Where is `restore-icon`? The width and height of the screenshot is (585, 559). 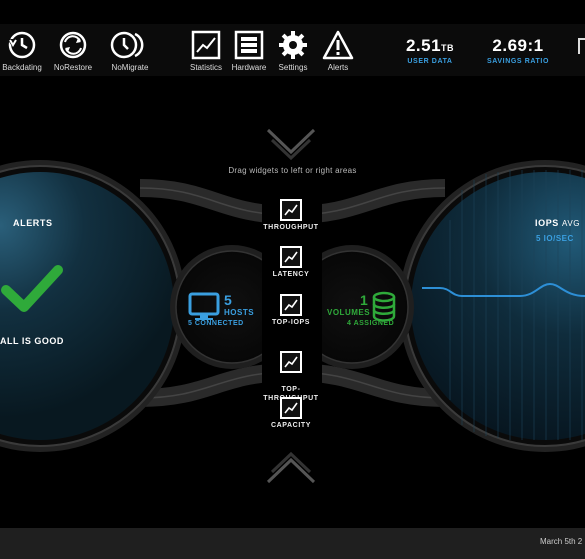
restore-icon is located at coordinates (73, 45).